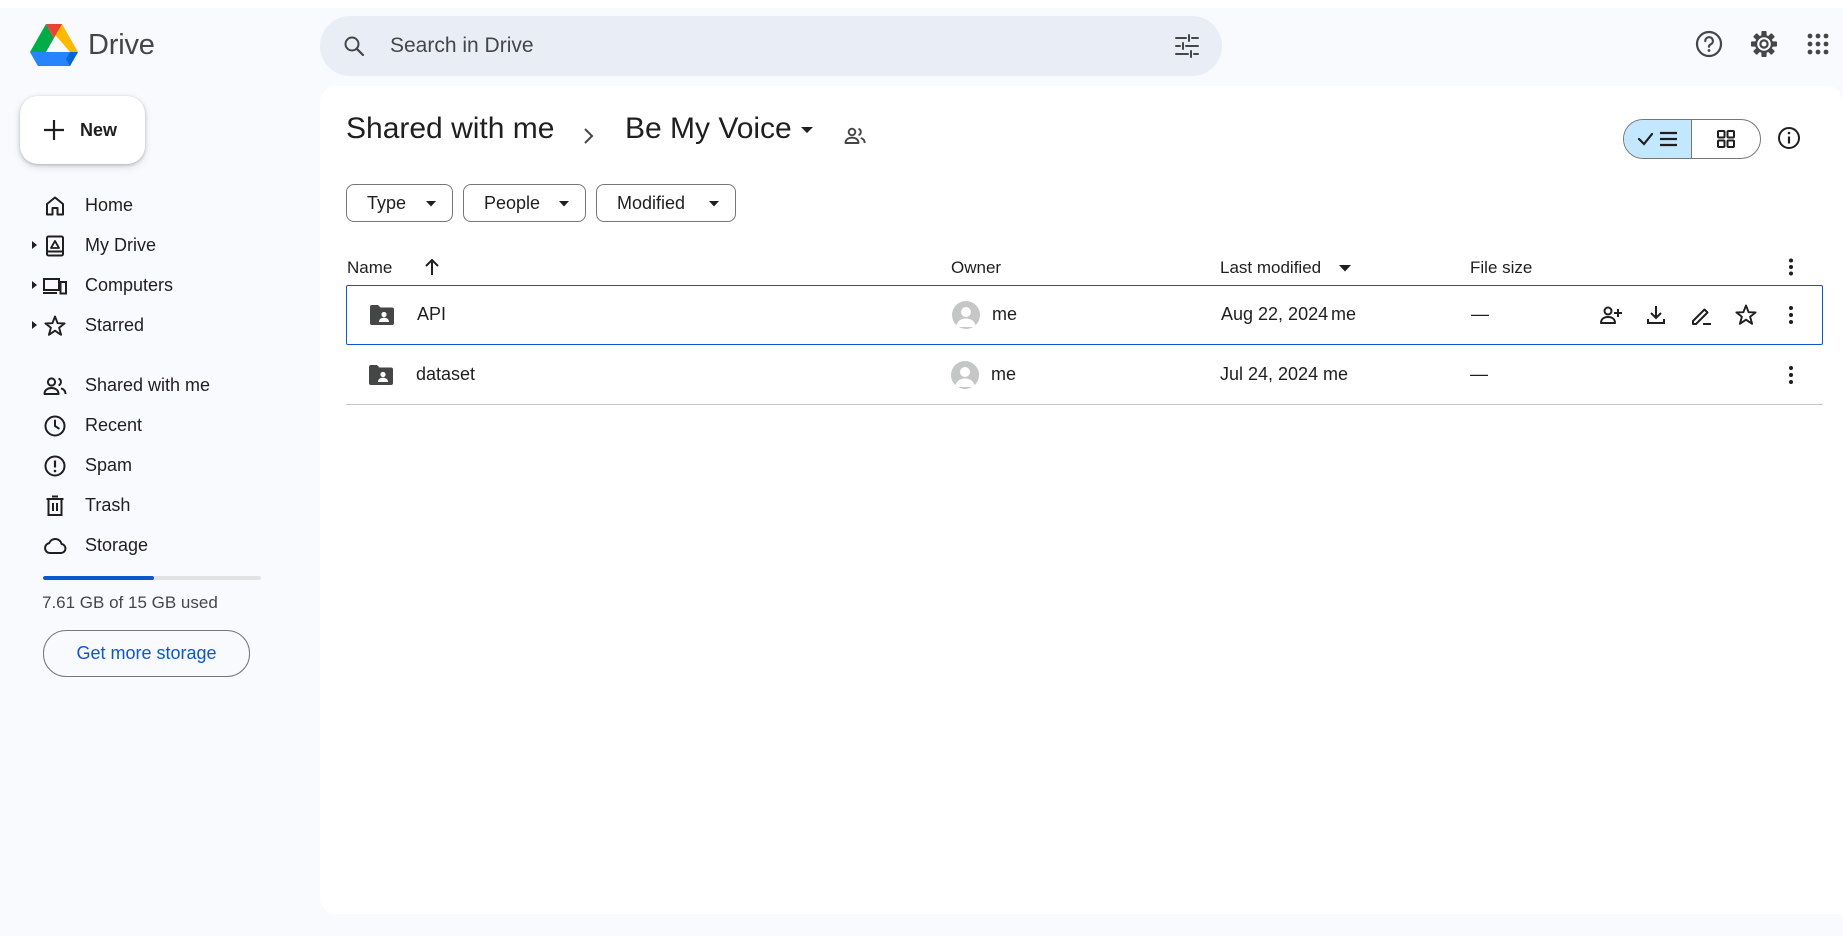  I want to click on chevron-right-icon, so click(589, 136).